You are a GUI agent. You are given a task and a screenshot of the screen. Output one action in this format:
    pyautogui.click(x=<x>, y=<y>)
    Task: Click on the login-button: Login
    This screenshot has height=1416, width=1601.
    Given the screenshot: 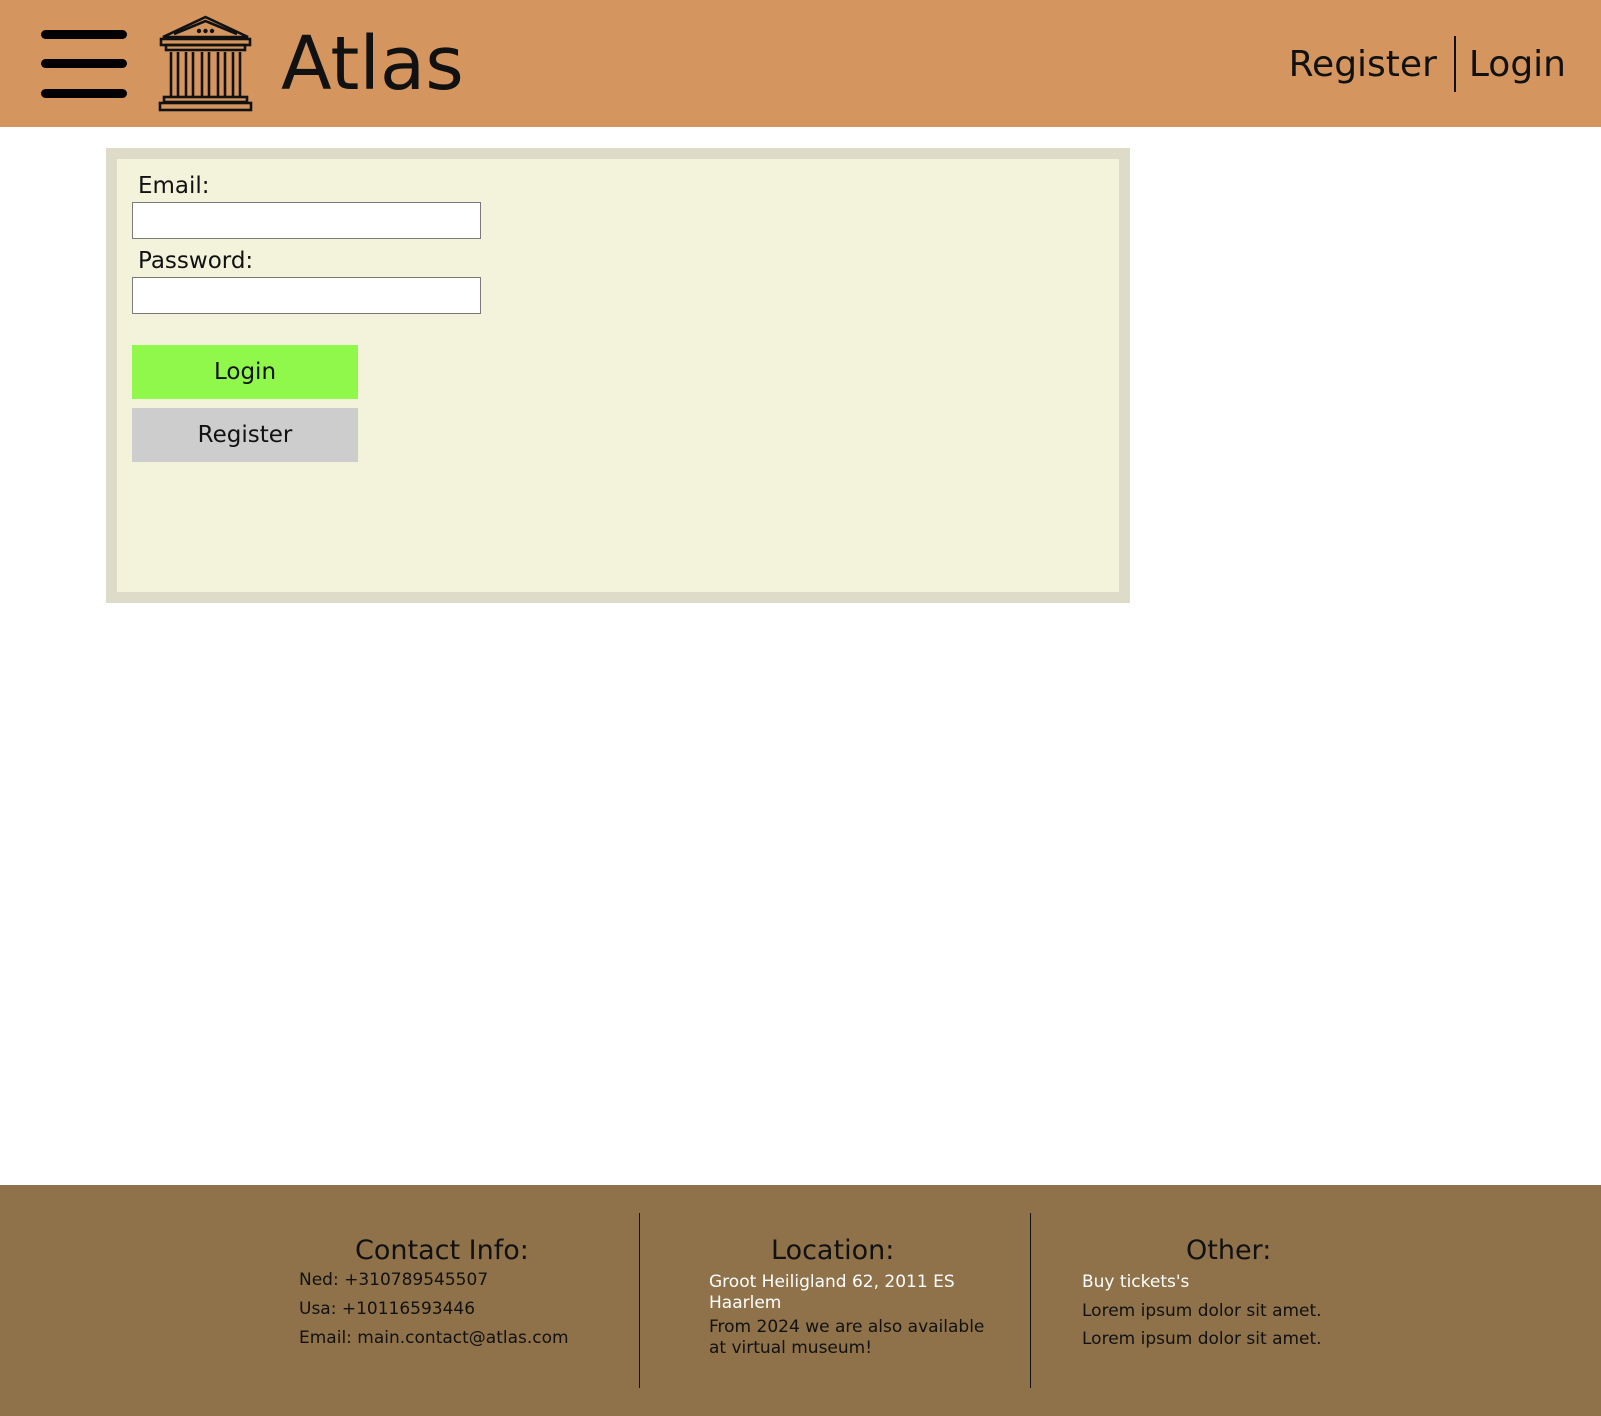 What is the action you would take?
    pyautogui.click(x=245, y=372)
    